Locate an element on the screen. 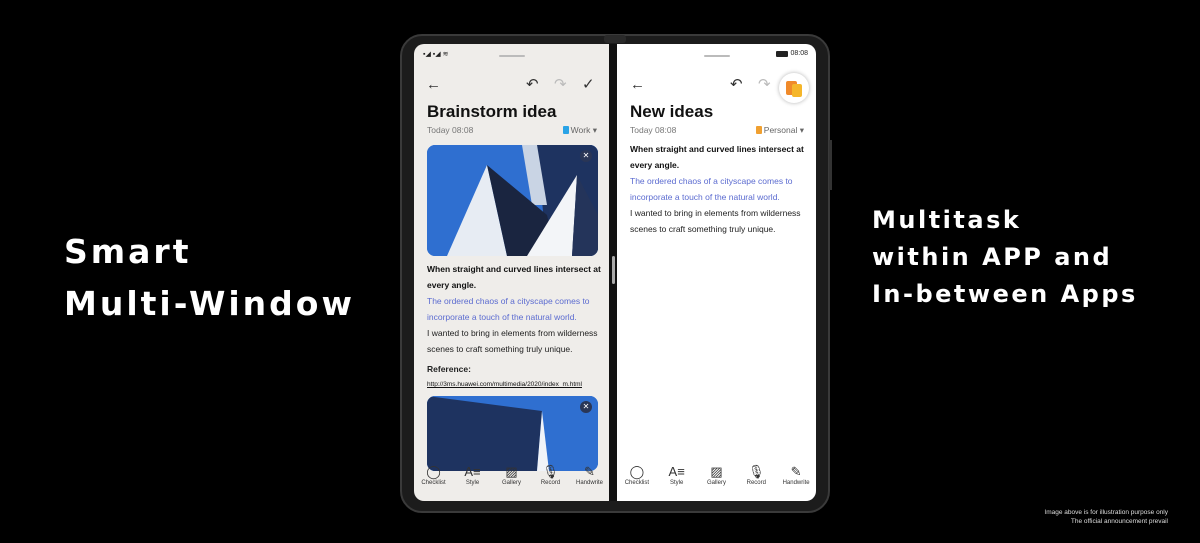  architecture-image-2: ✕ is located at coordinates (512, 433).